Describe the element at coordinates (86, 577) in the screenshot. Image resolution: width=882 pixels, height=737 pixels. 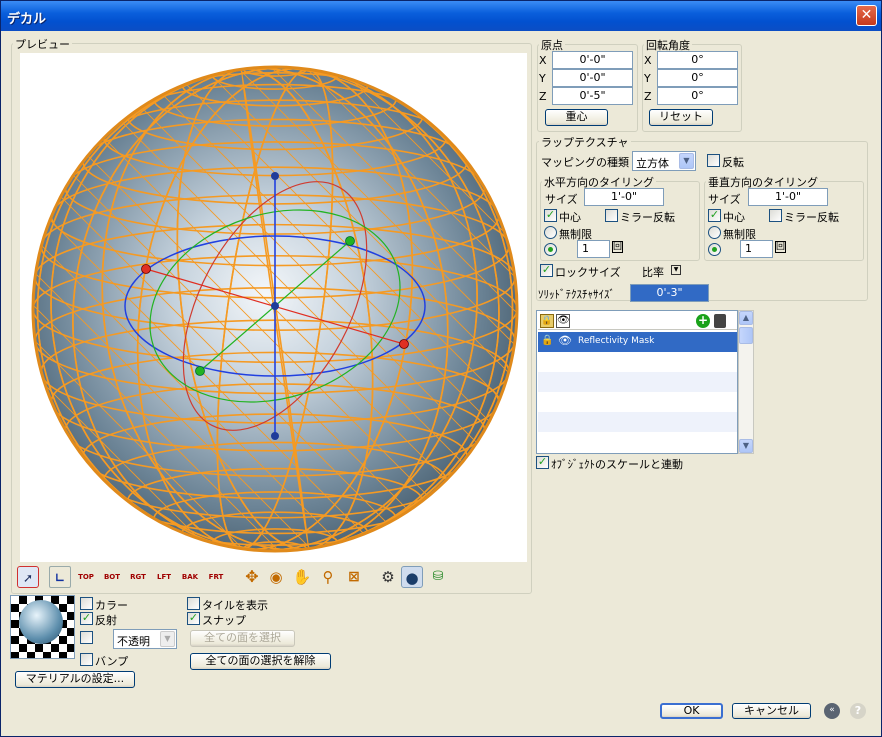
I see `view-top-icon: TOP` at that location.